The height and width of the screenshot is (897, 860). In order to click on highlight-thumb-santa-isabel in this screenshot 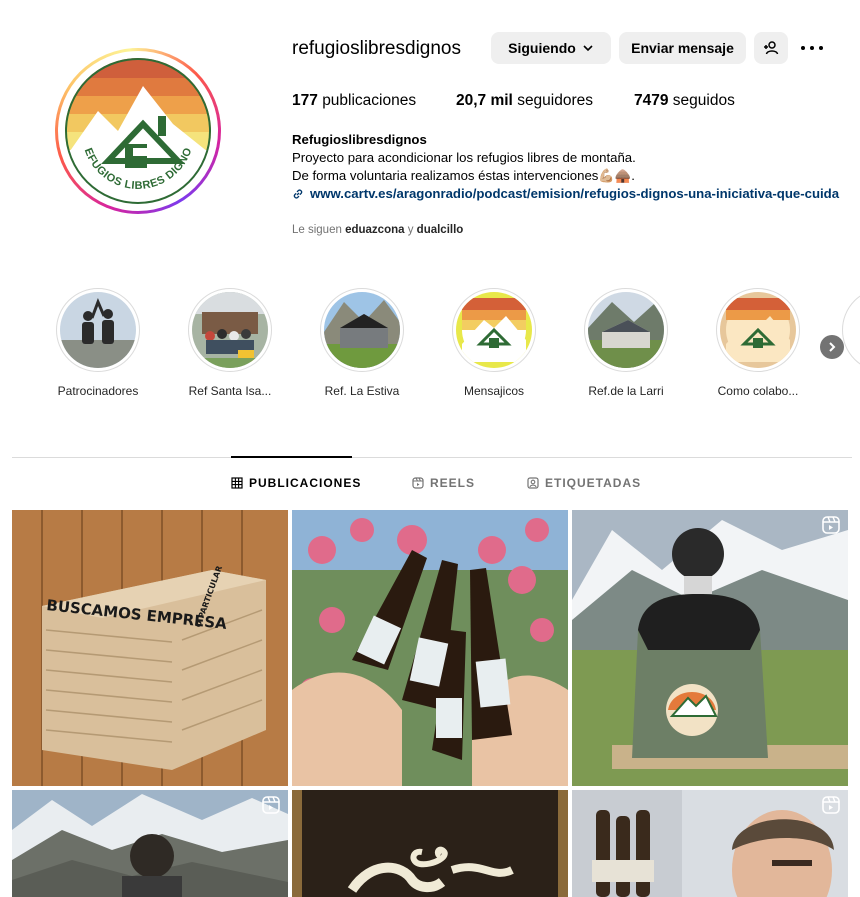, I will do `click(230, 330)`.